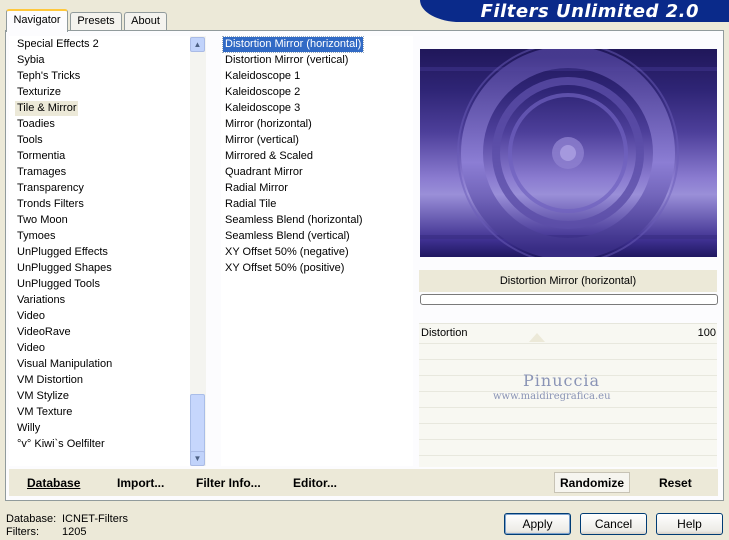  What do you see at coordinates (198, 251) in the screenshot?
I see `category-scrollbar: ▲ ▼` at bounding box center [198, 251].